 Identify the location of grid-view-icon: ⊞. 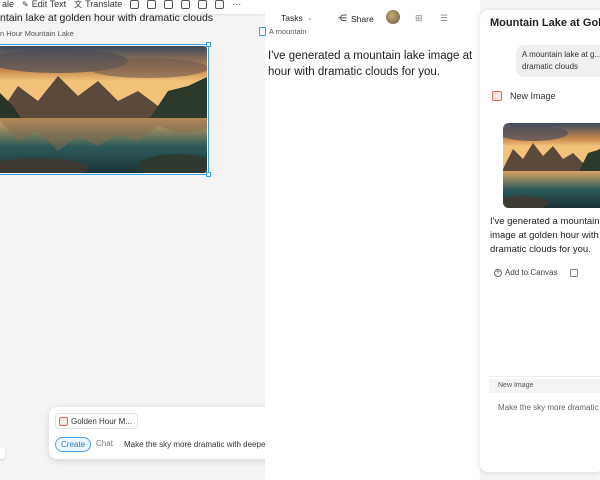
(419, 18).